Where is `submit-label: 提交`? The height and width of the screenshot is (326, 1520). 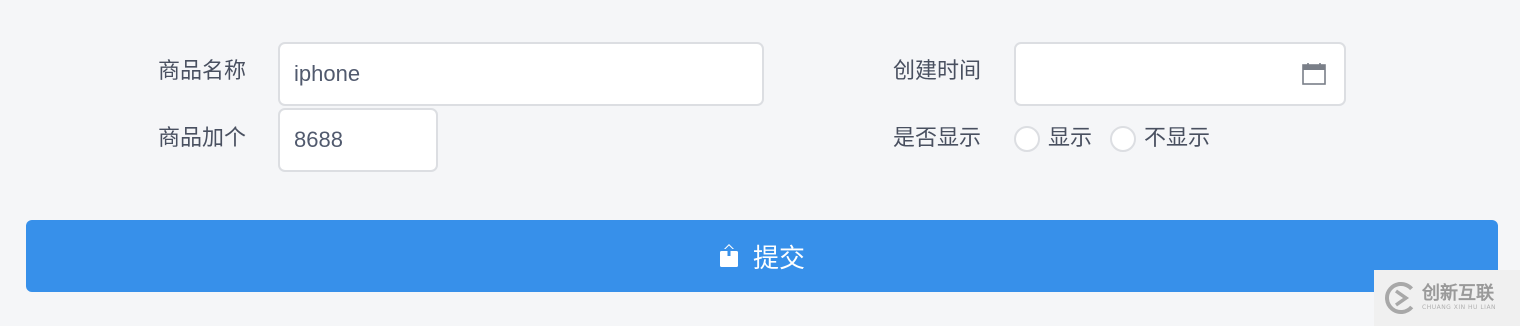 submit-label: 提交 is located at coordinates (778, 257).